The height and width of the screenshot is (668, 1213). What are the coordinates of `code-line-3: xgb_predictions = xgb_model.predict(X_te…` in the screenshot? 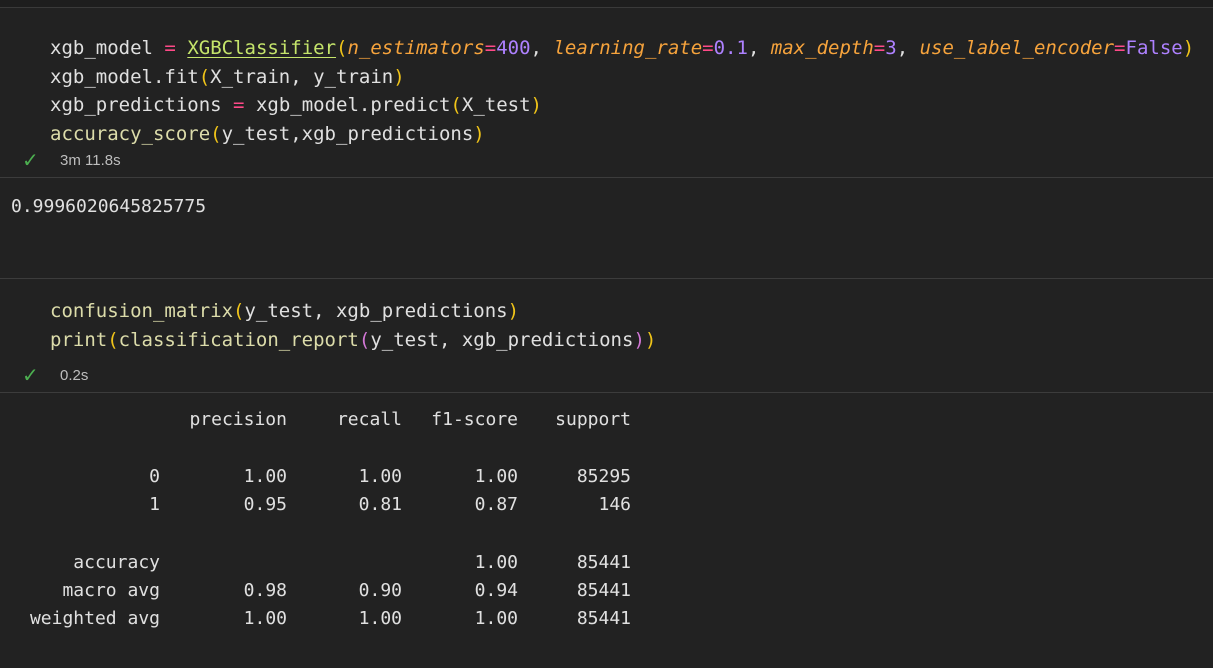 It's located at (296, 105).